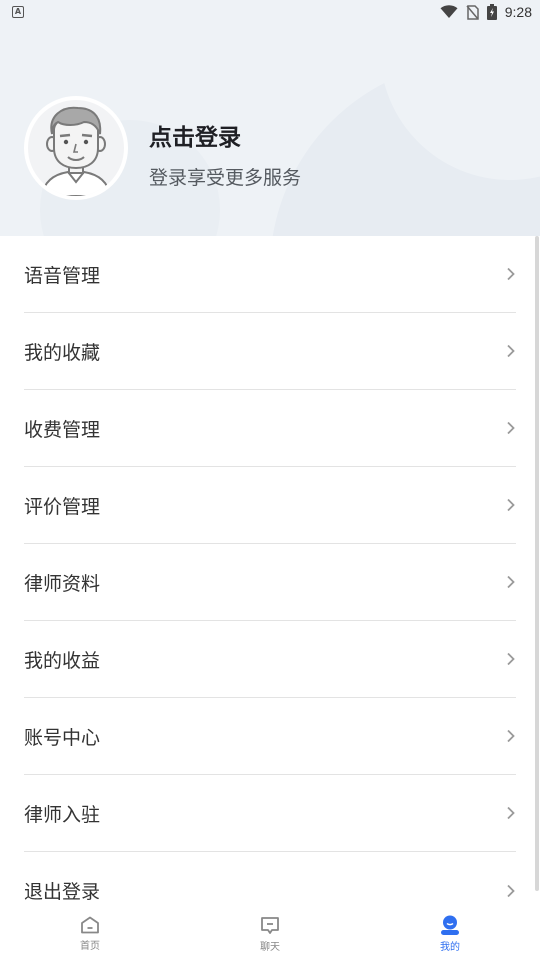  Describe the element at coordinates (90, 925) in the screenshot. I see `home-icon` at that location.